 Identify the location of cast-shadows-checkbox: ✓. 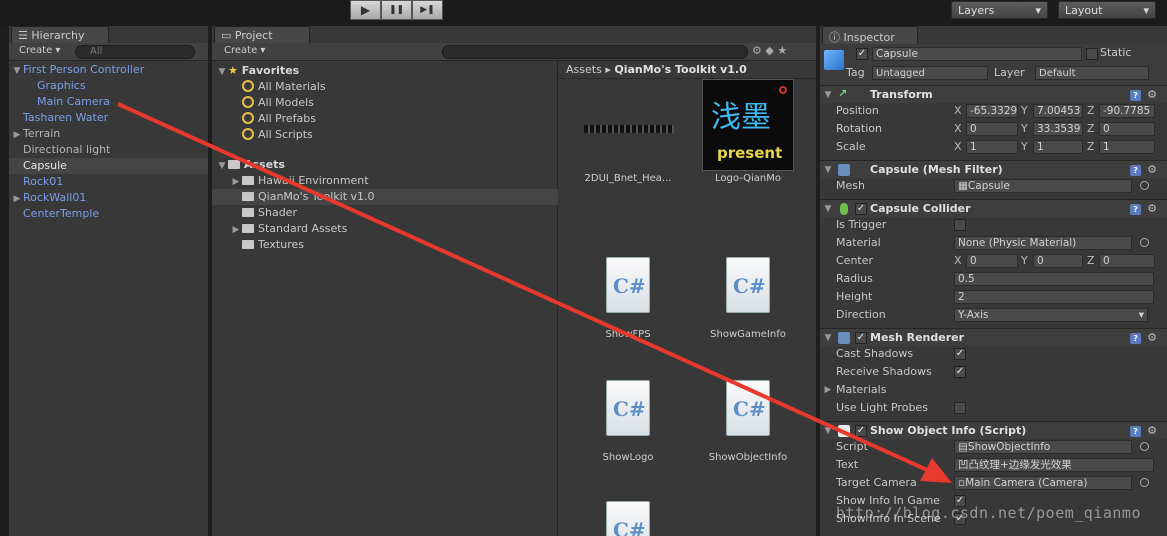
(960, 354).